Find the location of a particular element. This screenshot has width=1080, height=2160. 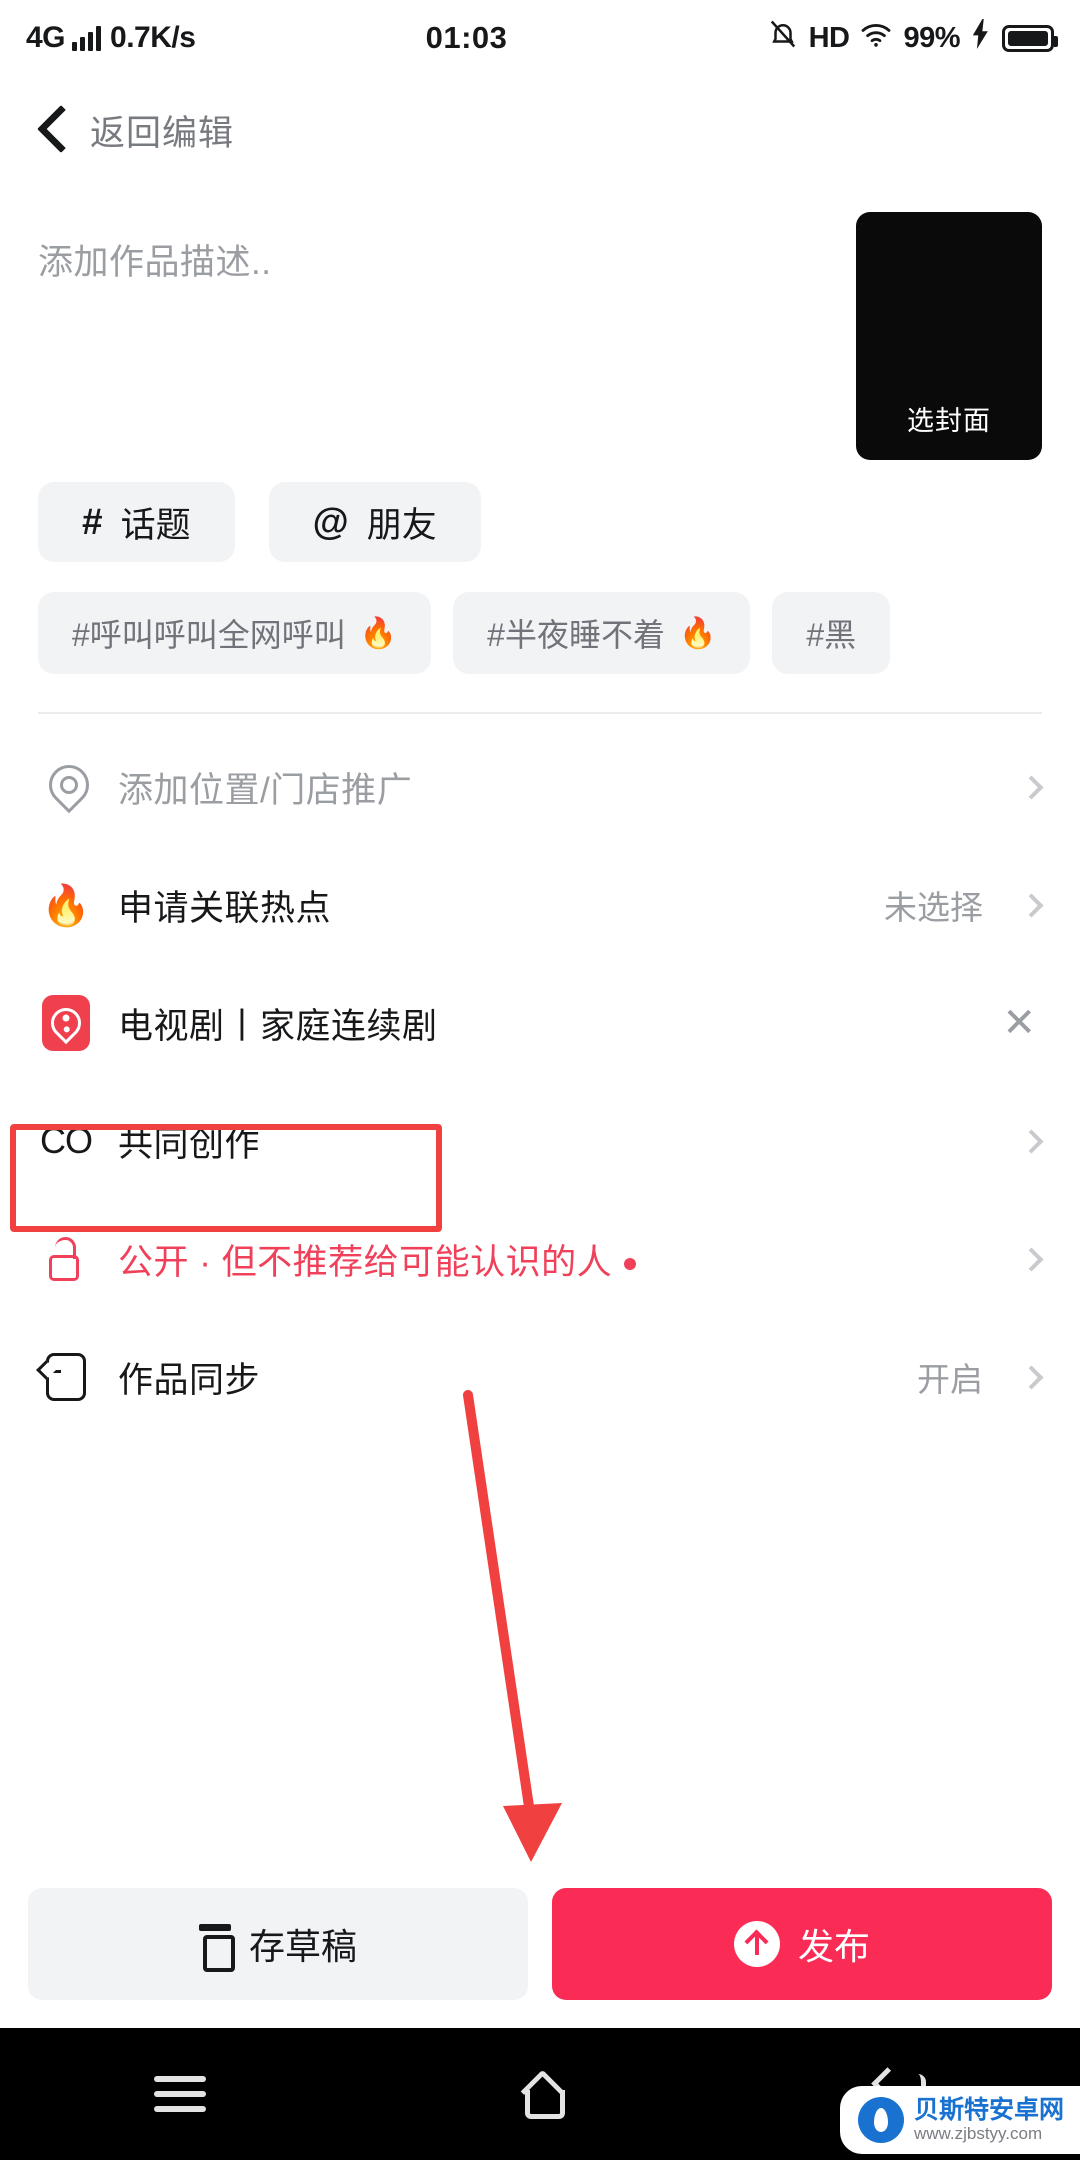

publish-button: 发布 is located at coordinates (802, 1944).